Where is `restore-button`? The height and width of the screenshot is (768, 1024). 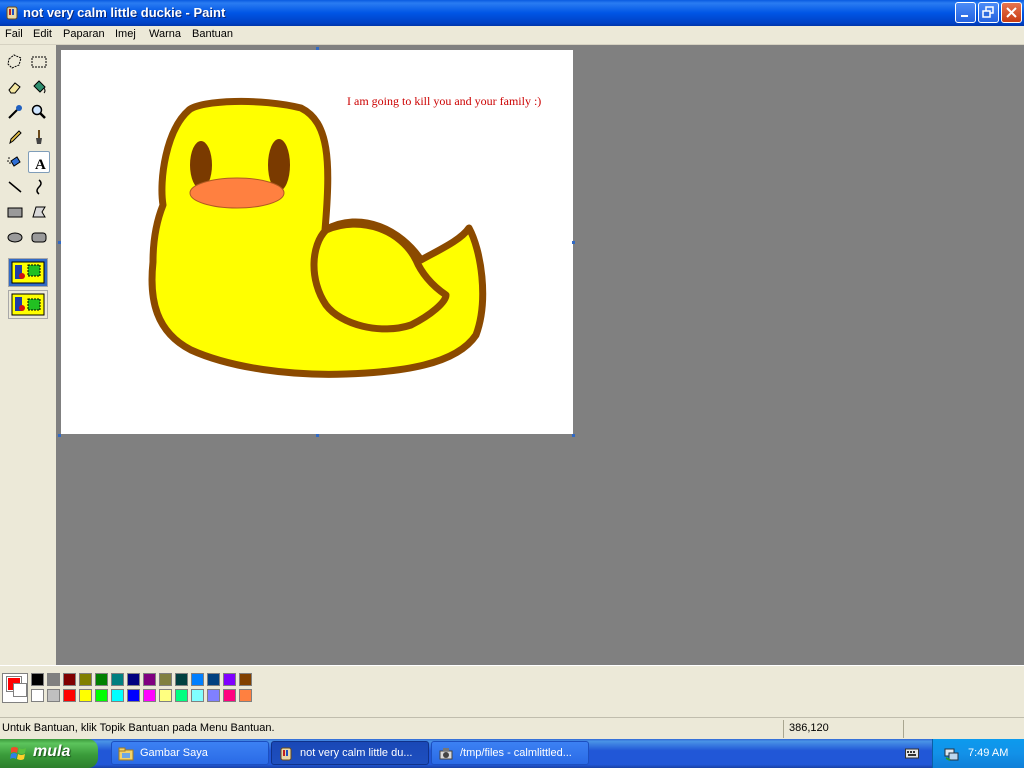
restore-button is located at coordinates (988, 12).